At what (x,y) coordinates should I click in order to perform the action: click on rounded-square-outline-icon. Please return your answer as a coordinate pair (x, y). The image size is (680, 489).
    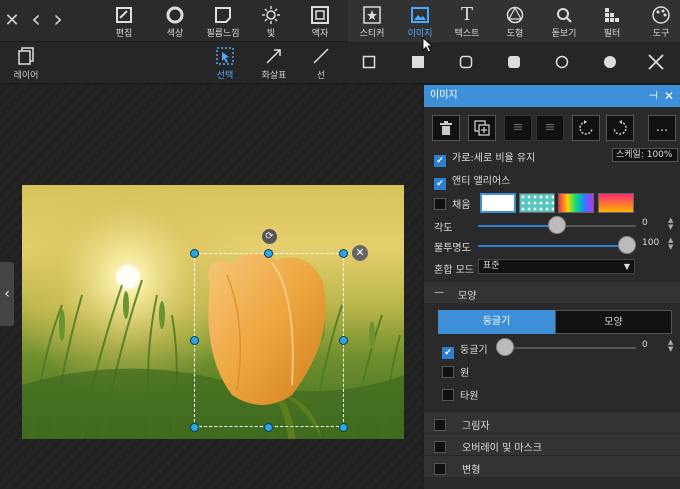
    Looking at the image, I should click on (466, 63).